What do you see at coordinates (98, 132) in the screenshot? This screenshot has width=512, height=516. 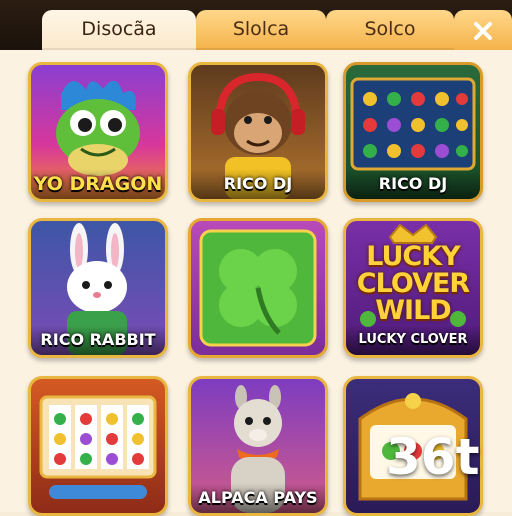 I see `game-tile-yo-dragon: YO DRAGON` at bounding box center [98, 132].